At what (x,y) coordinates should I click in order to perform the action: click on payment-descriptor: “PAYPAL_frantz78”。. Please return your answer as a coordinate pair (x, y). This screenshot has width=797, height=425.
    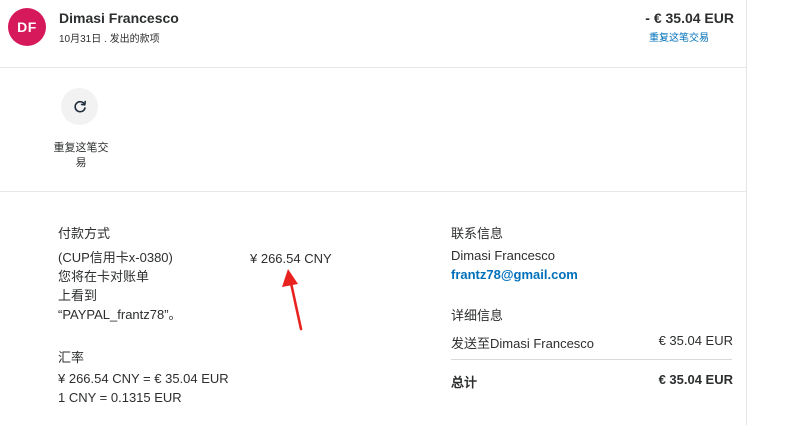
    Looking at the image, I should click on (120, 314).